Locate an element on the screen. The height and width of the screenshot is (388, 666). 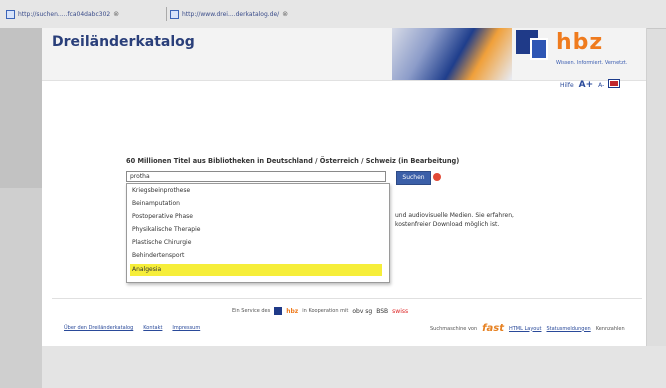
suggestion-item: Kriegsbeinprothese is located at coordinates (256, 191).